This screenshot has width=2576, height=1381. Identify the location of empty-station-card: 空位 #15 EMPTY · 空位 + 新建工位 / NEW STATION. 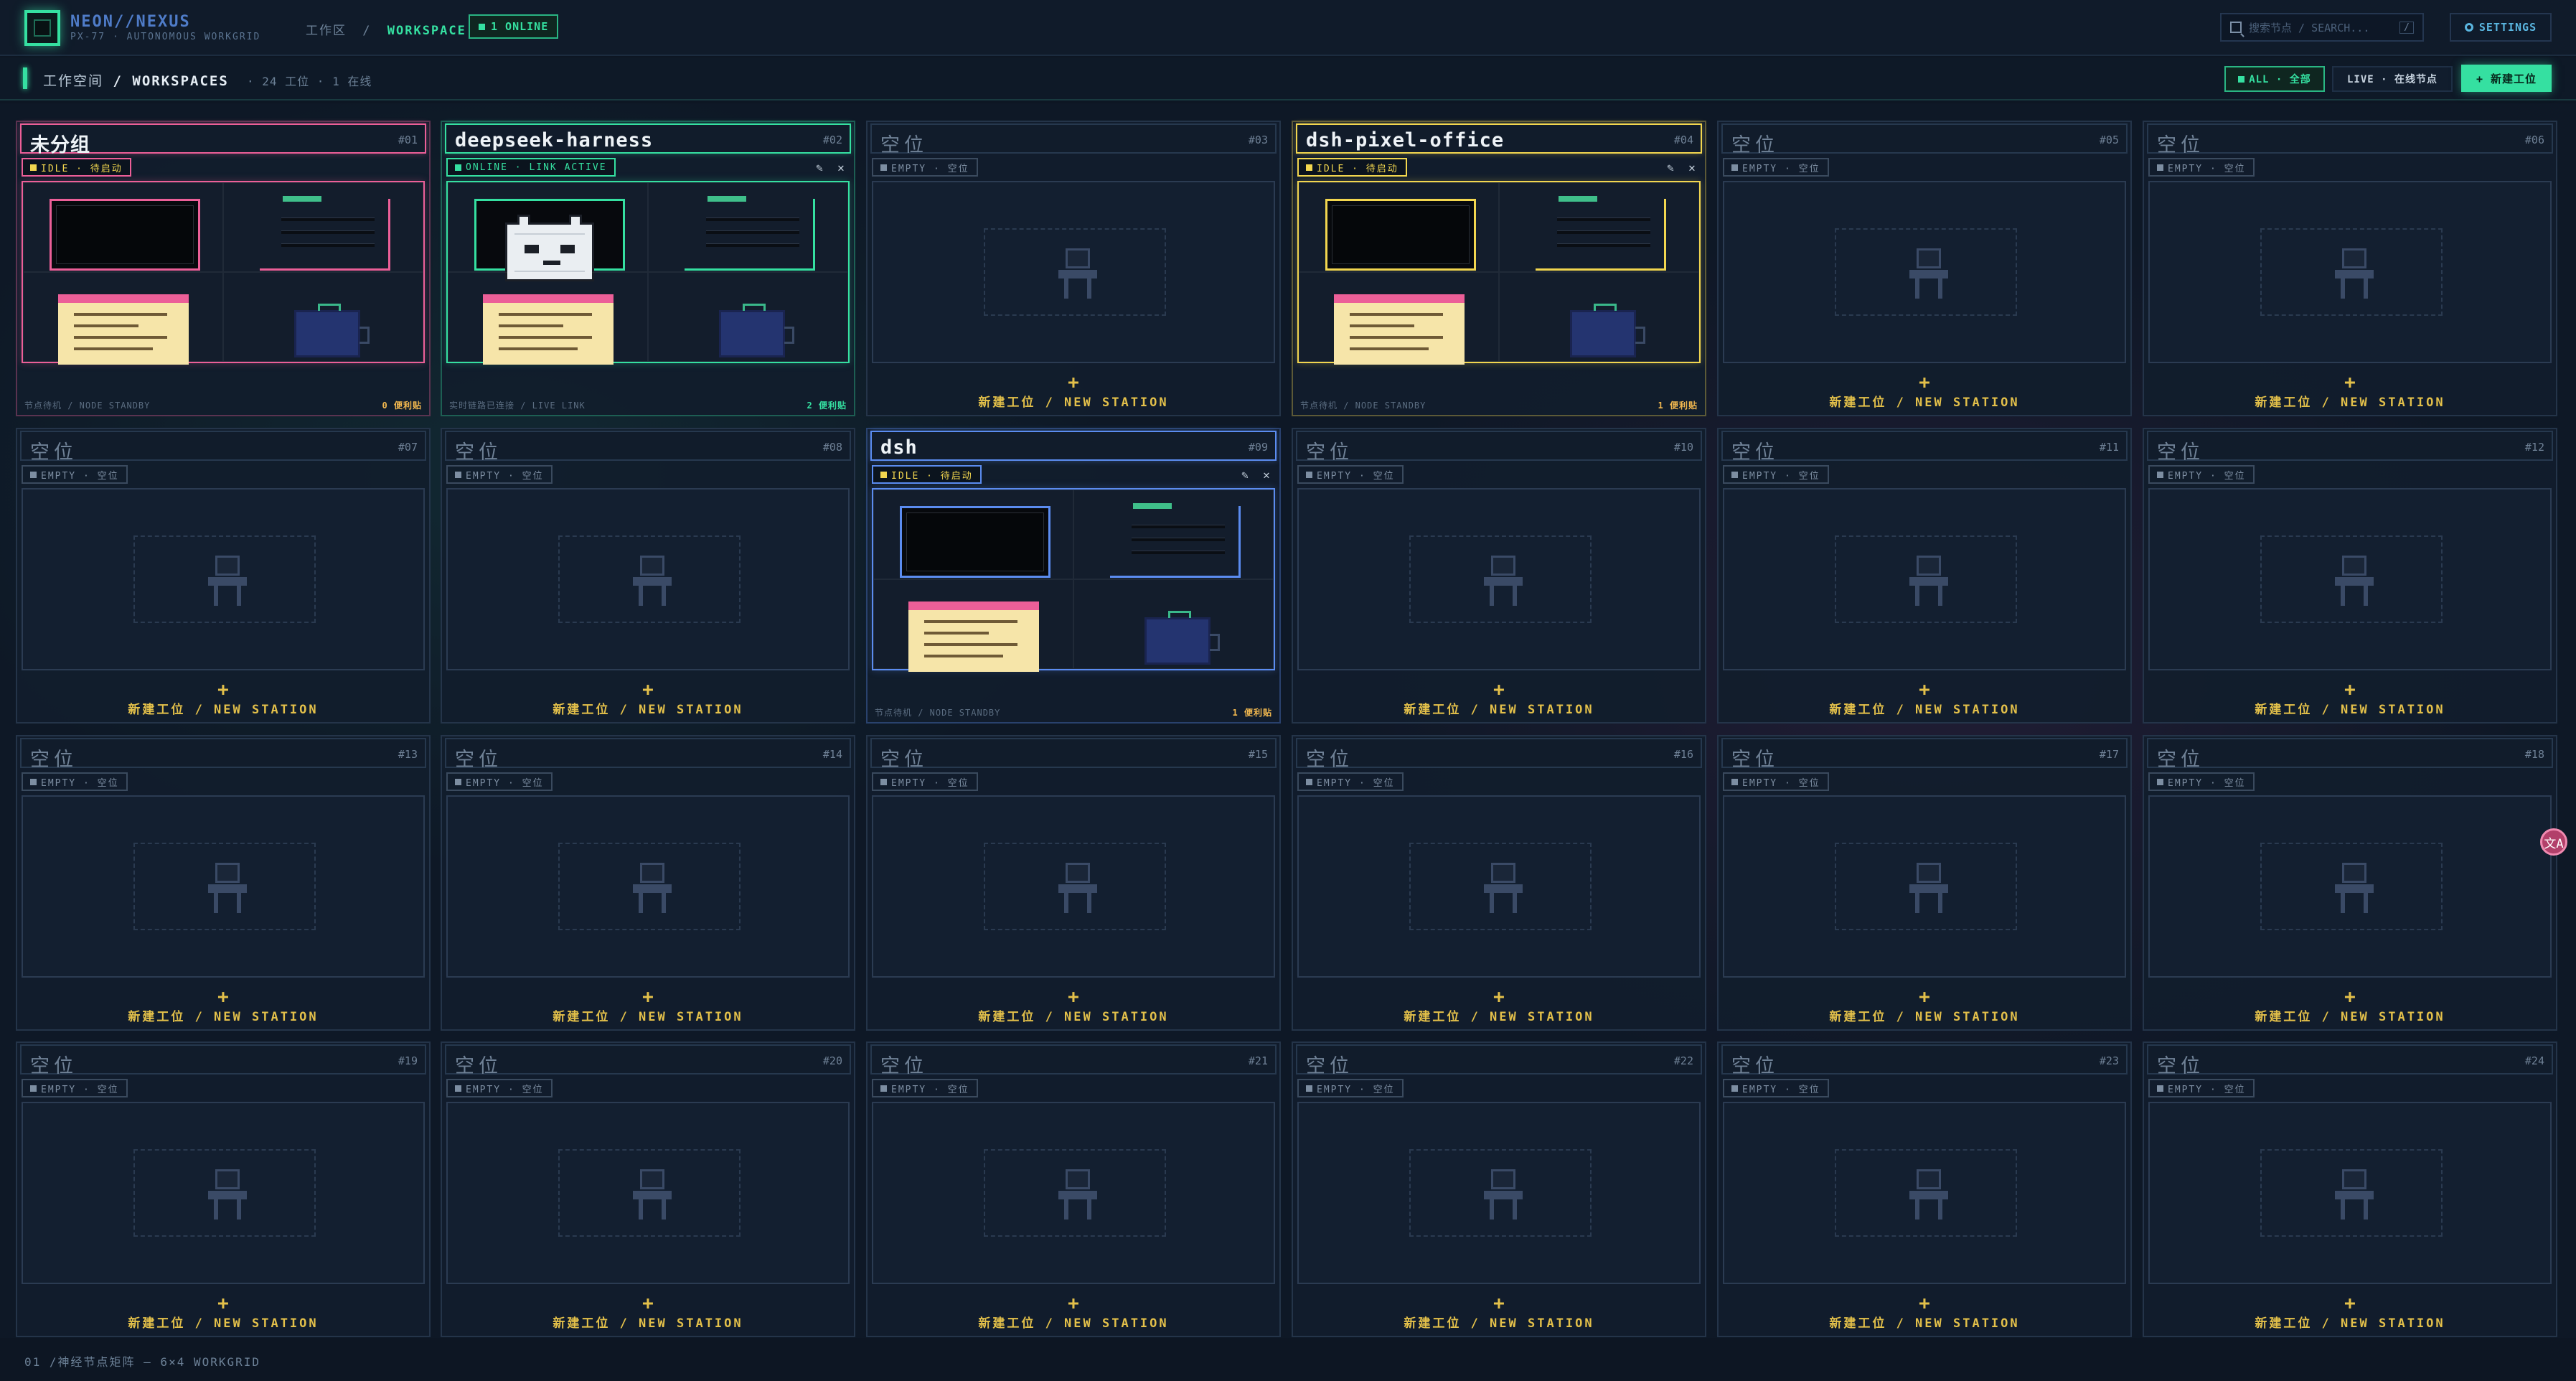
(1073, 883).